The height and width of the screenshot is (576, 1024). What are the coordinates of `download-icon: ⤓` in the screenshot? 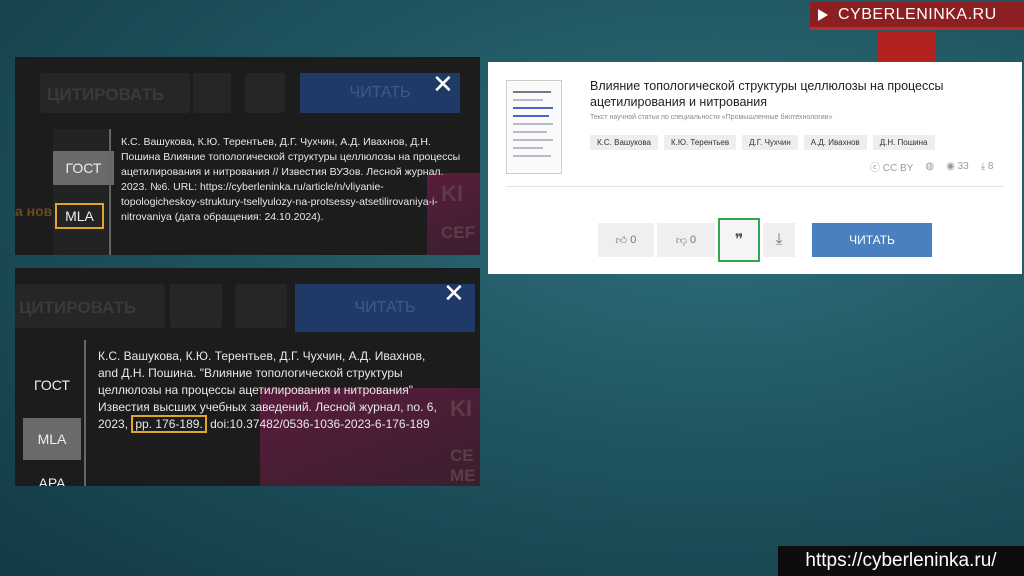 It's located at (779, 239).